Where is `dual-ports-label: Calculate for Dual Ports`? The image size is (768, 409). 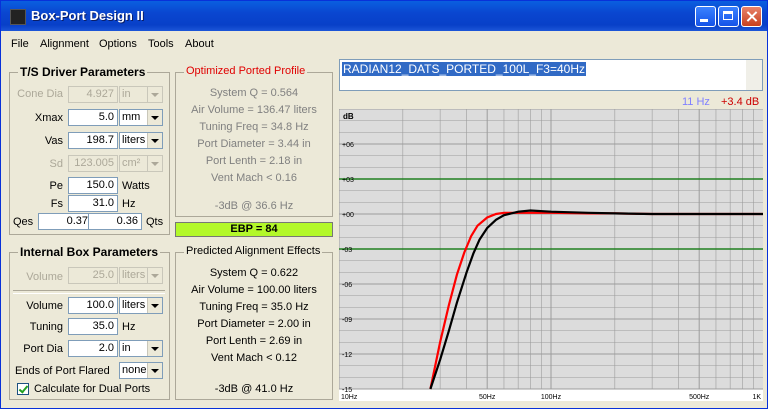 dual-ports-label: Calculate for Dual Ports is located at coordinates (92, 389).